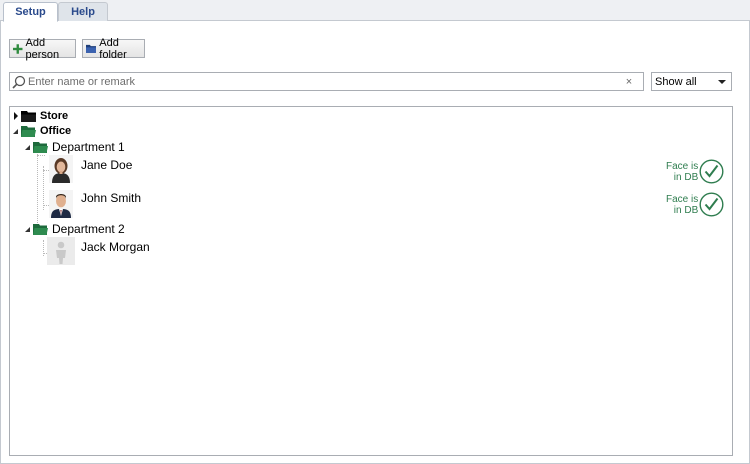  I want to click on add-person-label: Add person, so click(42, 48).